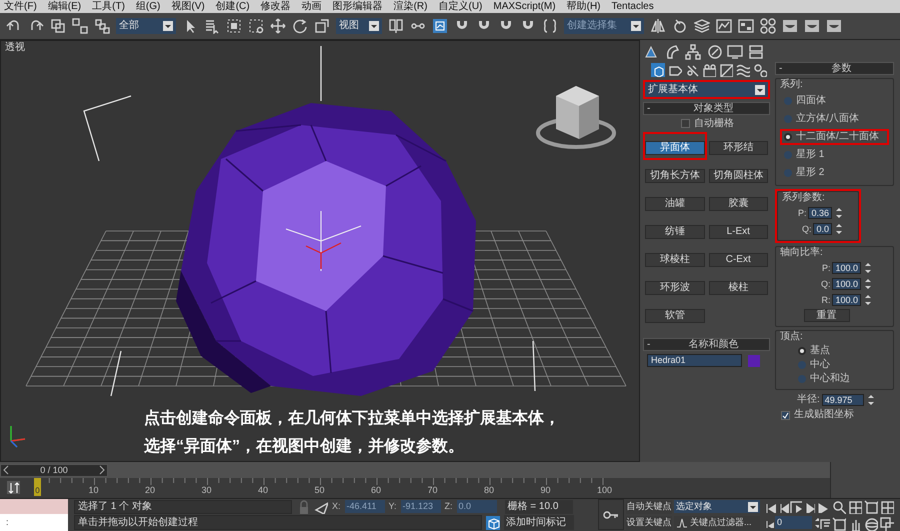 This screenshot has width=900, height=531. Describe the element at coordinates (300, 26) in the screenshot. I see `rotate-icon` at that location.